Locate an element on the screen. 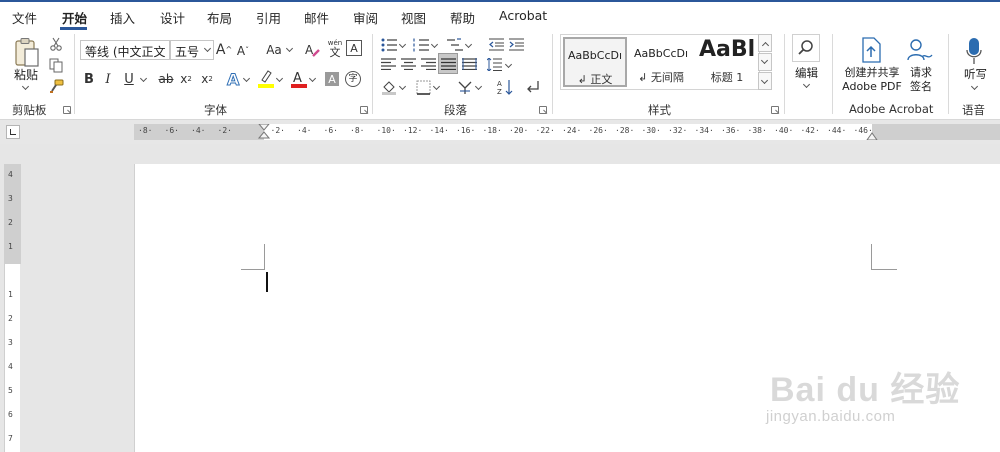  tab-help: 帮助 is located at coordinates (462, 17).